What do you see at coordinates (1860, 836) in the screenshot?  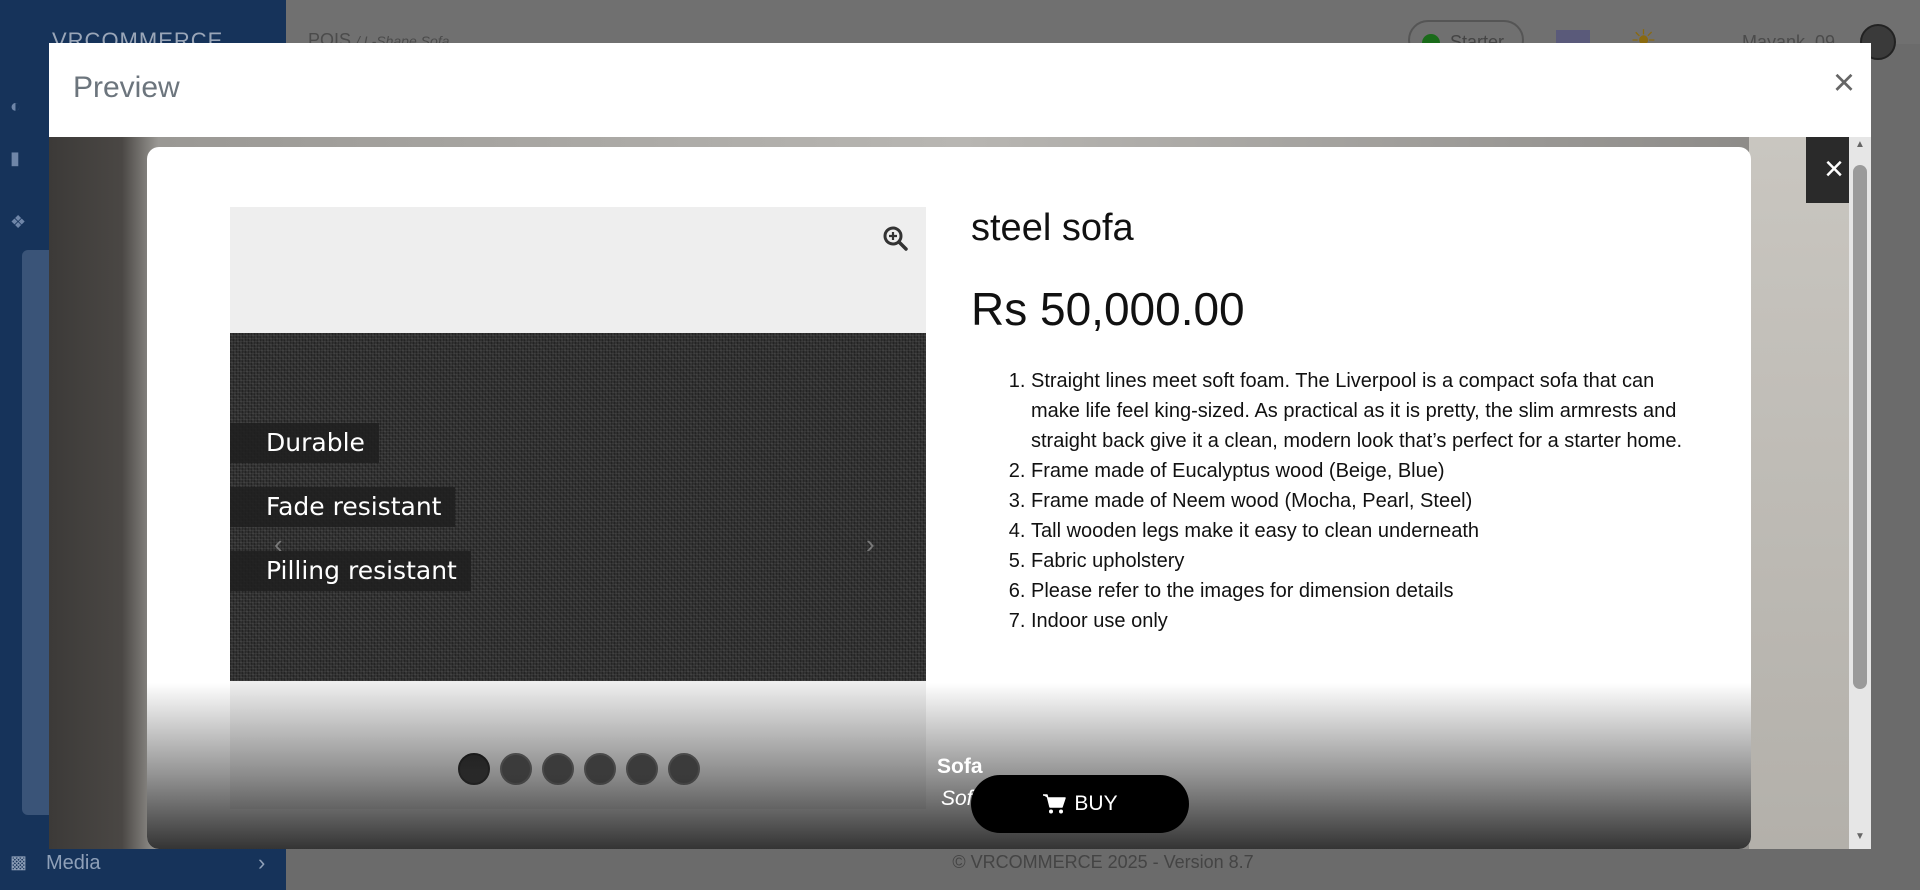 I see `scroll-down-icon: ▼` at bounding box center [1860, 836].